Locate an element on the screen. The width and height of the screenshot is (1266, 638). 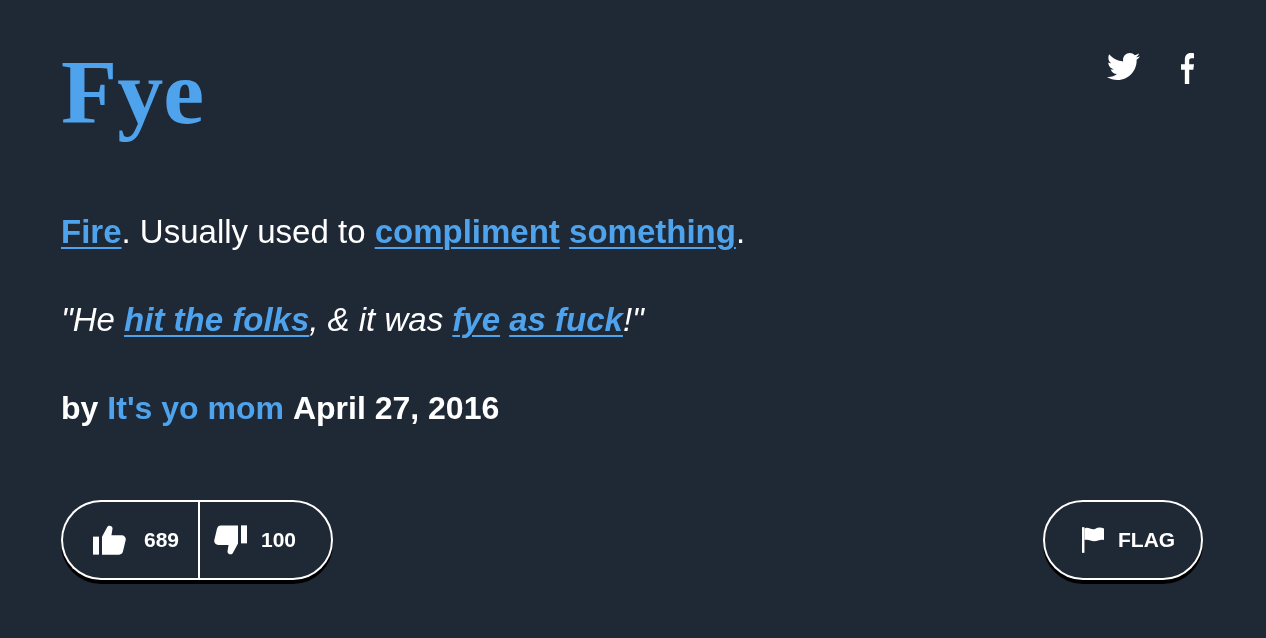
example-sentence: "He hit the folks, & it was fye as fuck!" is located at coordinates (353, 320).